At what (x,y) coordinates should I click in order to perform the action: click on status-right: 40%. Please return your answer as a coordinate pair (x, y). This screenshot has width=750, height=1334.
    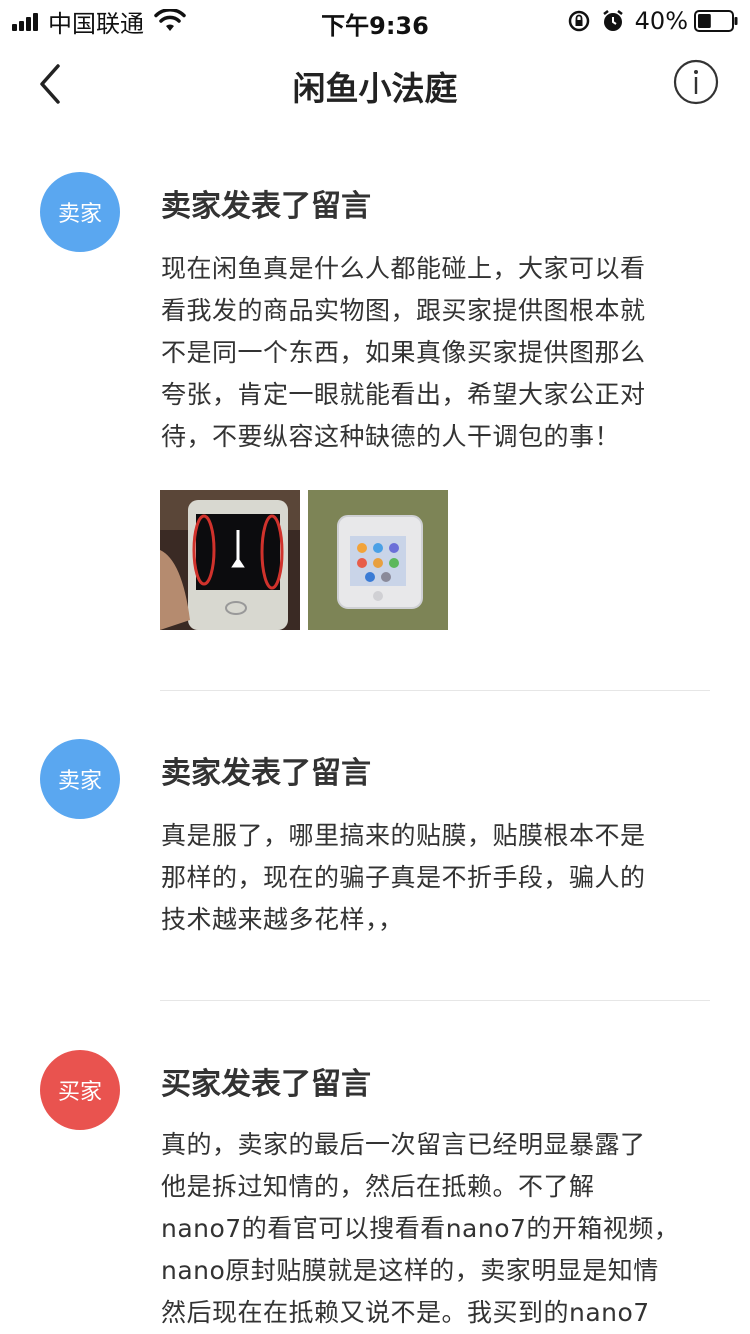
    Looking at the image, I should click on (652, 21).